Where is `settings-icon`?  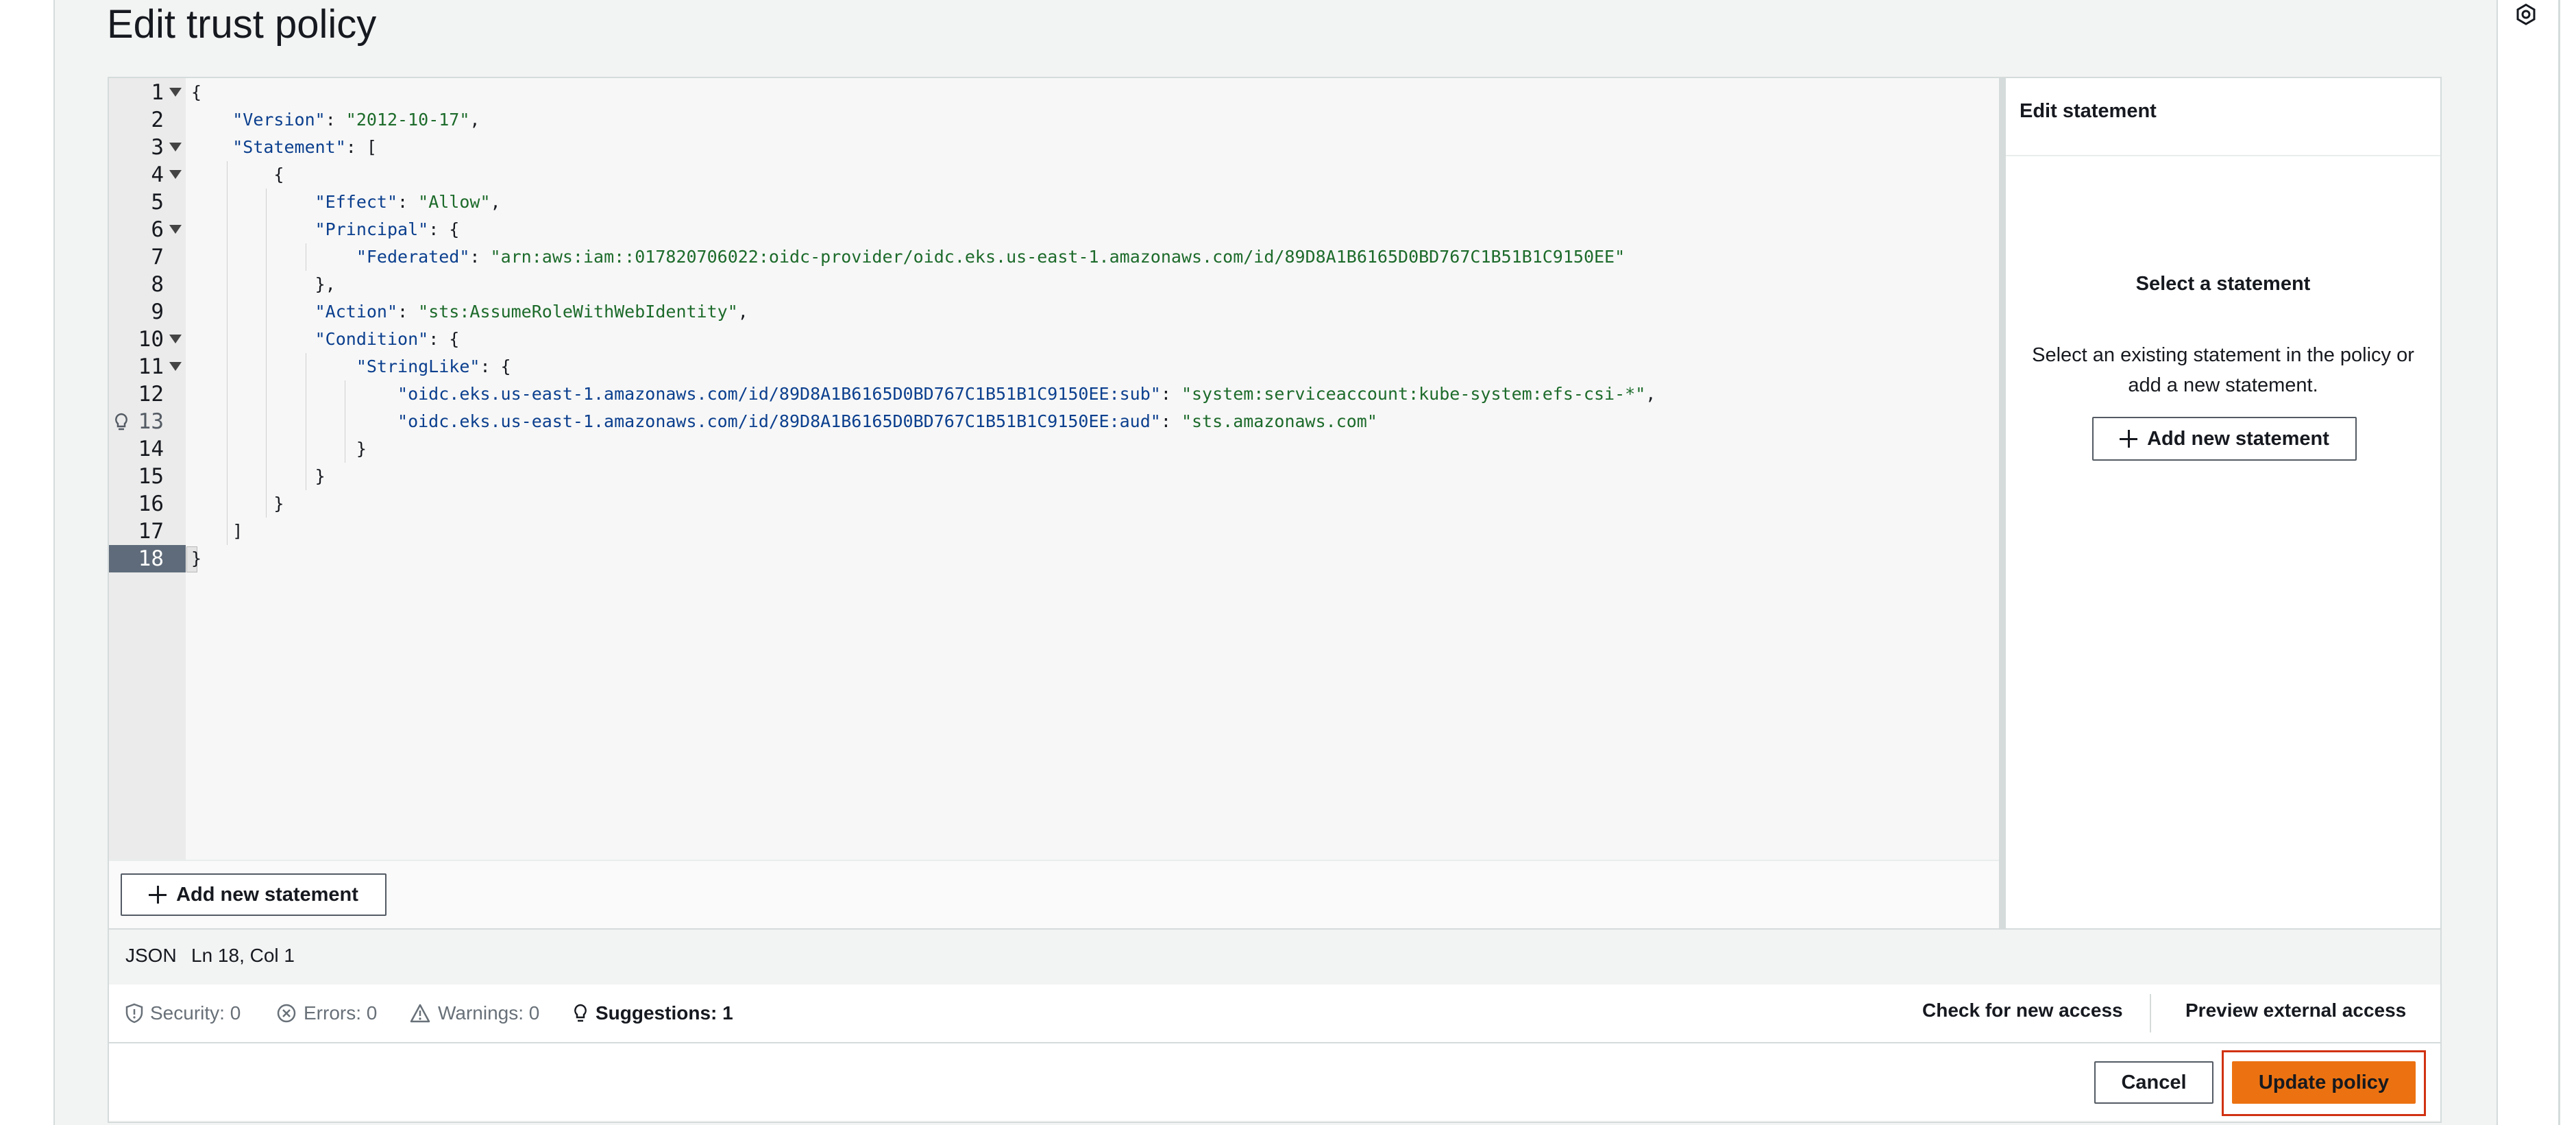 settings-icon is located at coordinates (2526, 14).